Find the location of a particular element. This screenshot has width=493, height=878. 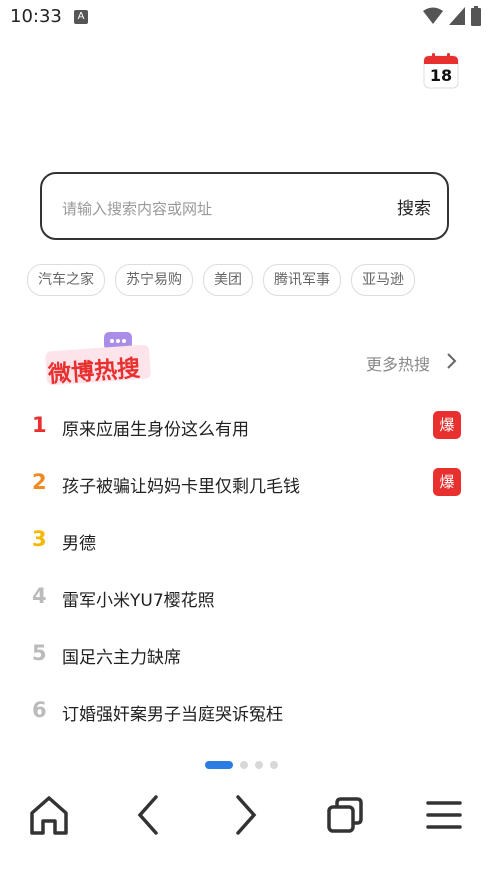

status-icons is located at coordinates (452, 16).